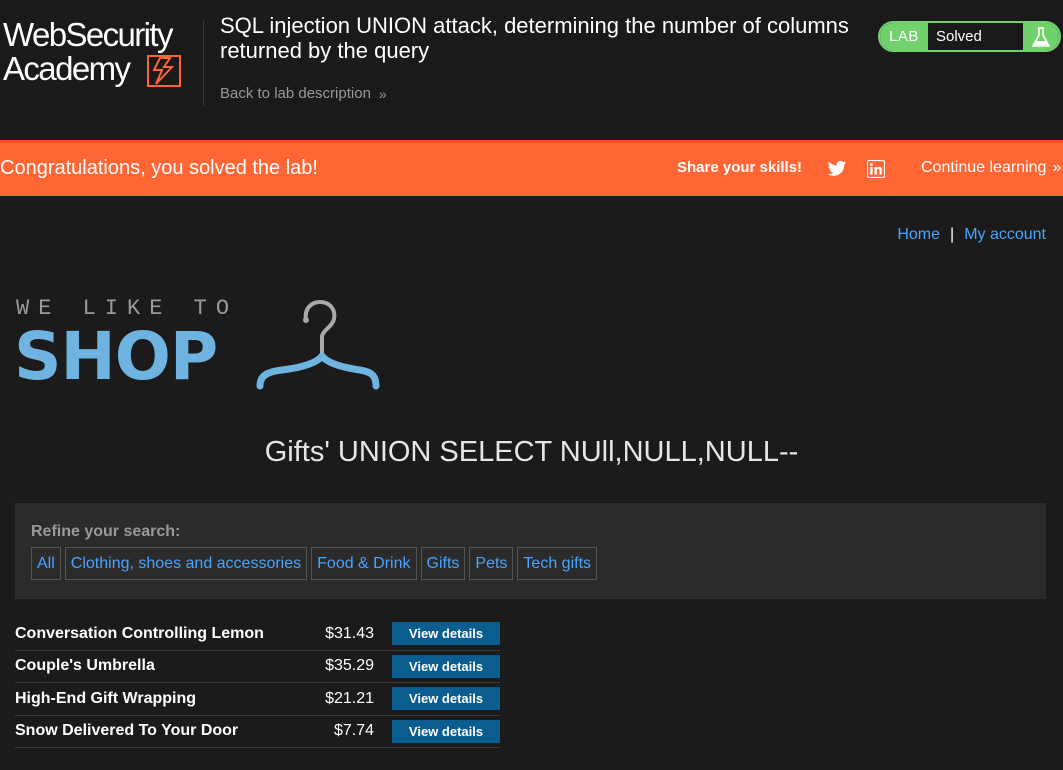 This screenshot has width=1063, height=770. I want to click on product-name: Conversation Controlling Lemon, so click(139, 633).